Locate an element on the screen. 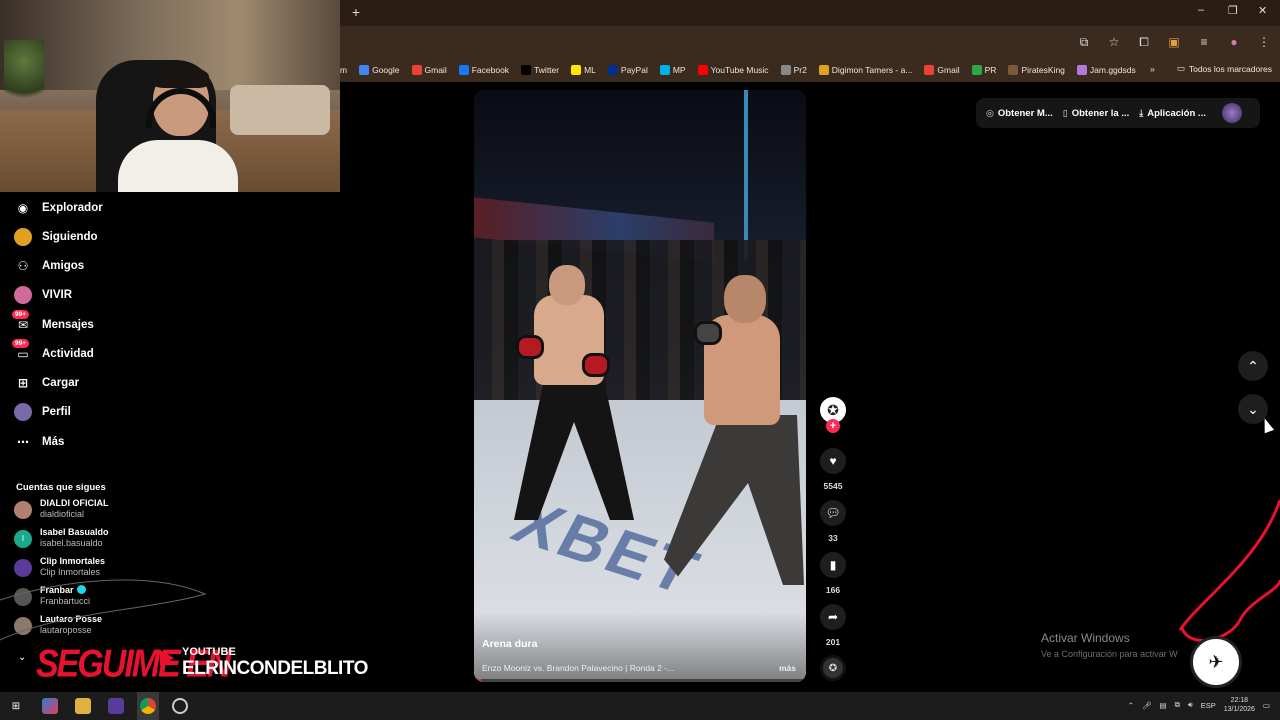 This screenshot has height=720, width=1280. following-account: I Isabel Basualdo isabel.basualdo is located at coordinates (61, 538).